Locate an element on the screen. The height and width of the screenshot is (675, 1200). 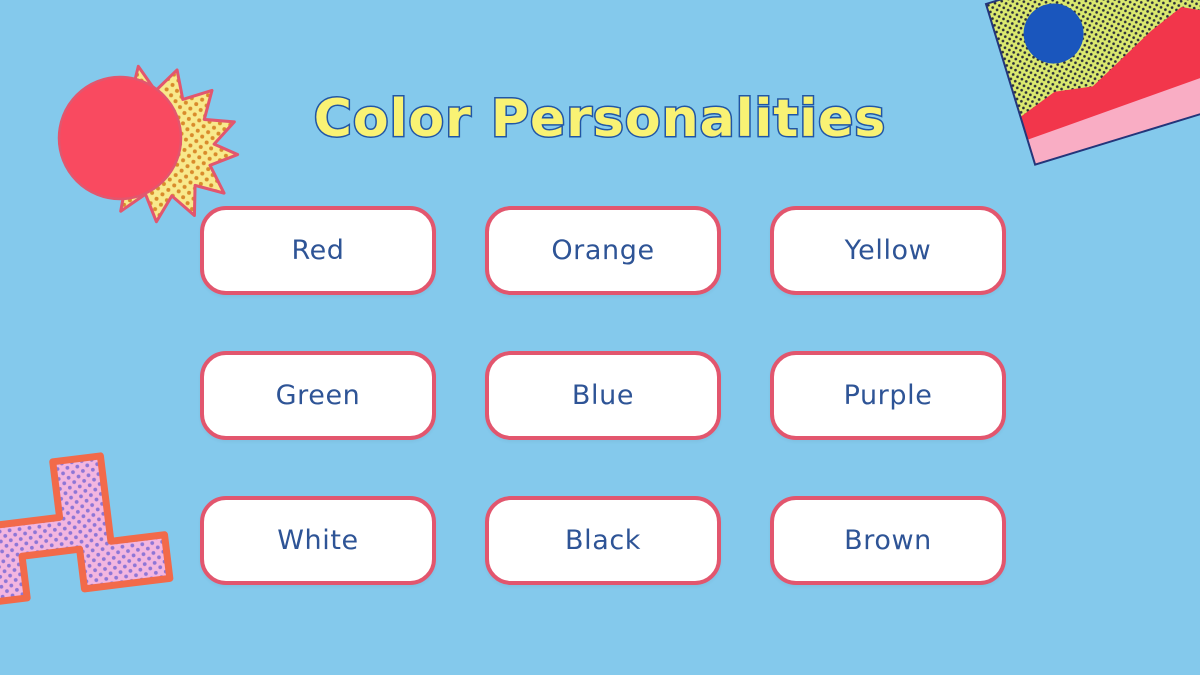
color-button-label: White is located at coordinates (318, 540).